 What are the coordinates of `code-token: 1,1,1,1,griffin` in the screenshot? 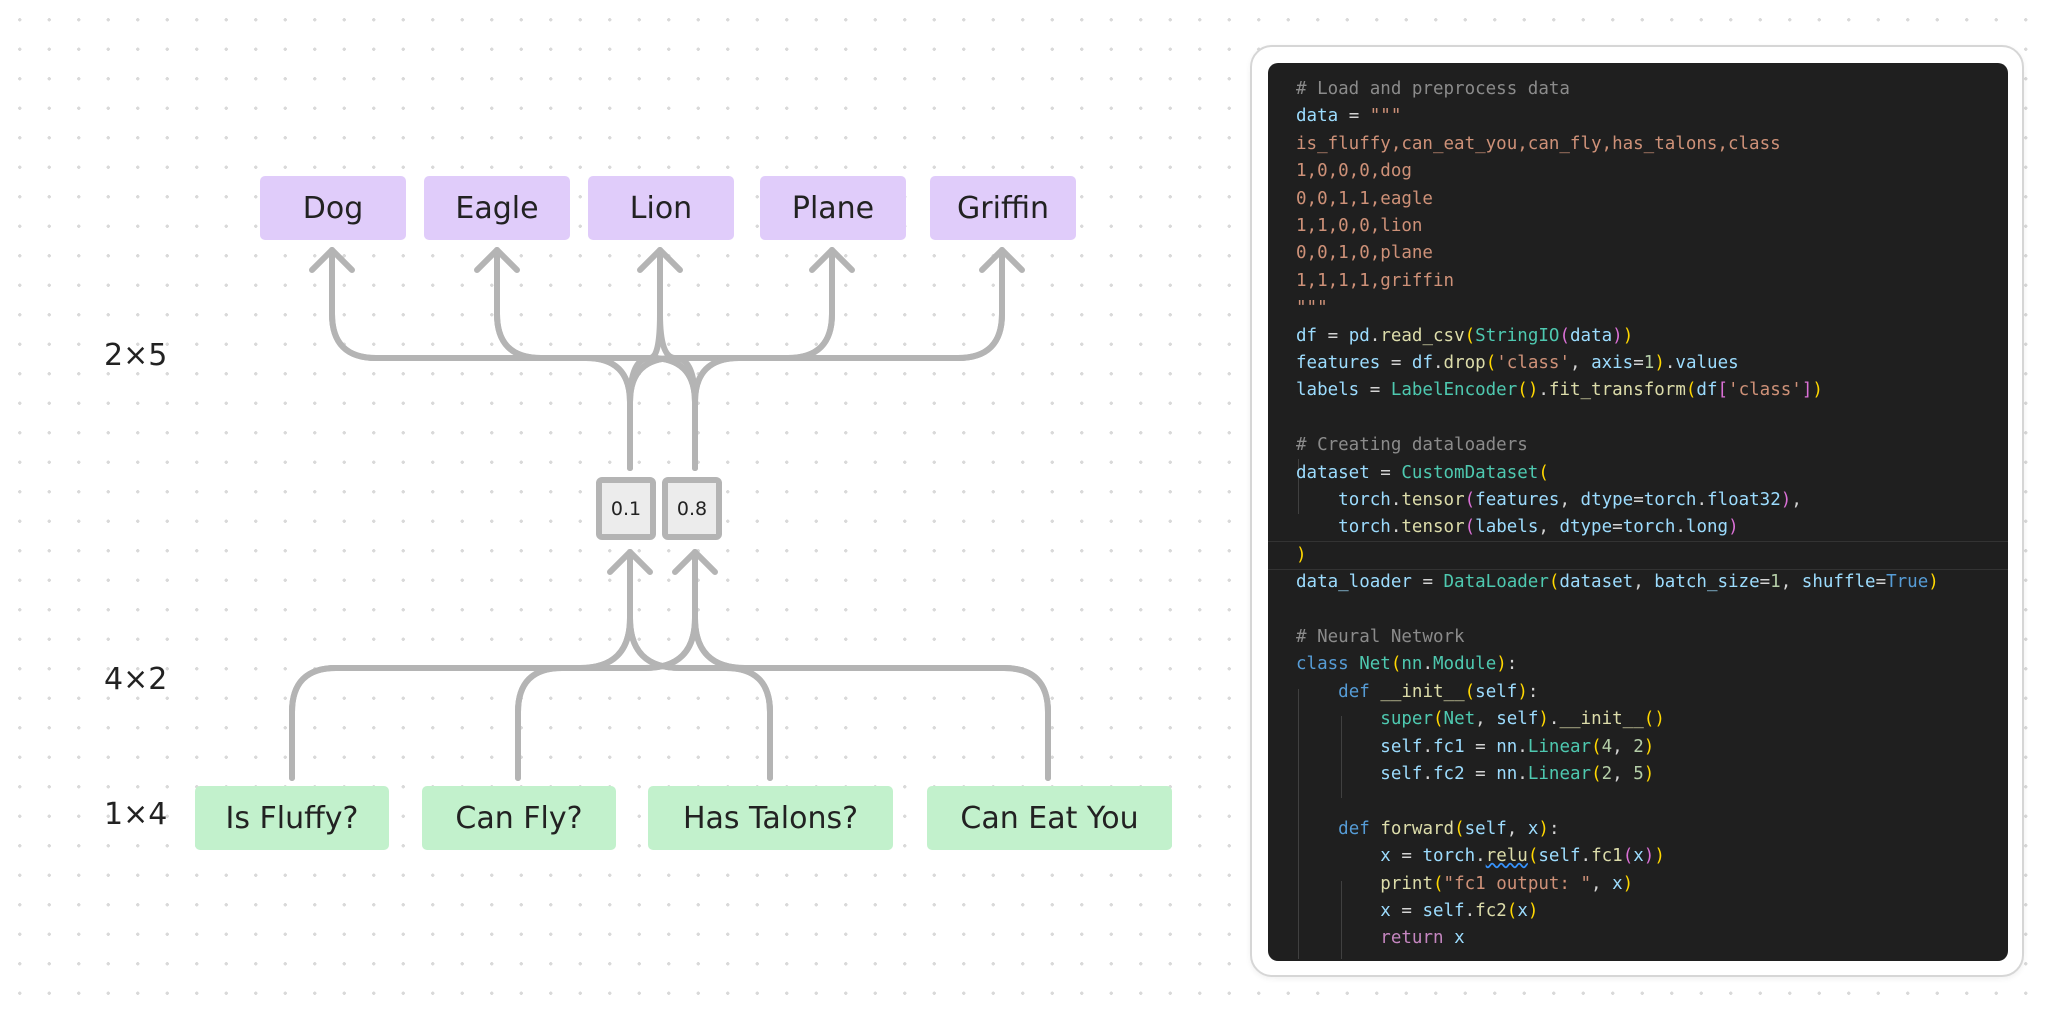 It's located at (1375, 280).